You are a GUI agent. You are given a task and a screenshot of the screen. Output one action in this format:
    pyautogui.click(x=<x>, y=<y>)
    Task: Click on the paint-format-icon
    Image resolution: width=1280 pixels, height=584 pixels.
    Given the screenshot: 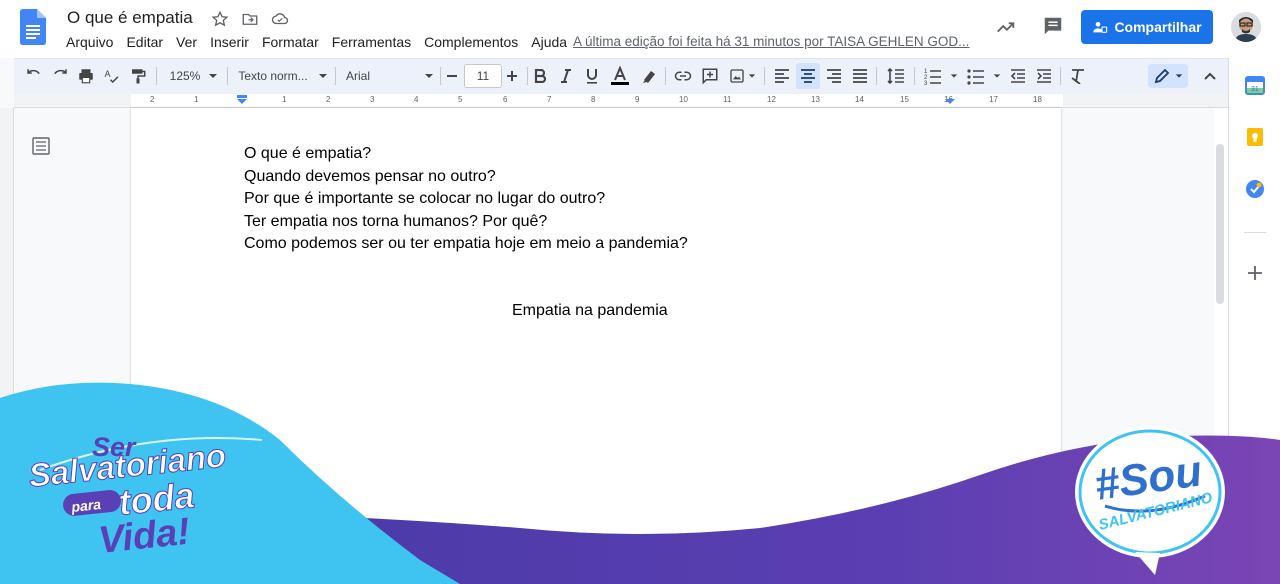 What is the action you would take?
    pyautogui.click(x=139, y=76)
    